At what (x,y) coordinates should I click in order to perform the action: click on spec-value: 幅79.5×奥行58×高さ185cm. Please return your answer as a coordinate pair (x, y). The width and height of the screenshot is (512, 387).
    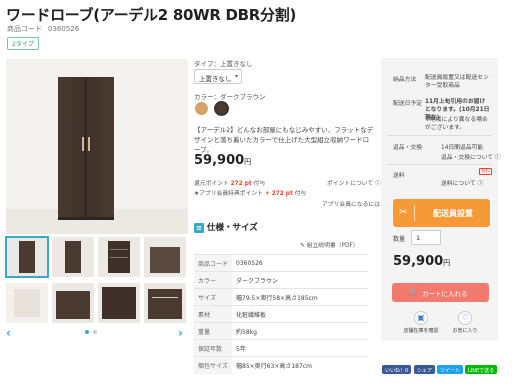
    Looking at the image, I should click on (300, 297).